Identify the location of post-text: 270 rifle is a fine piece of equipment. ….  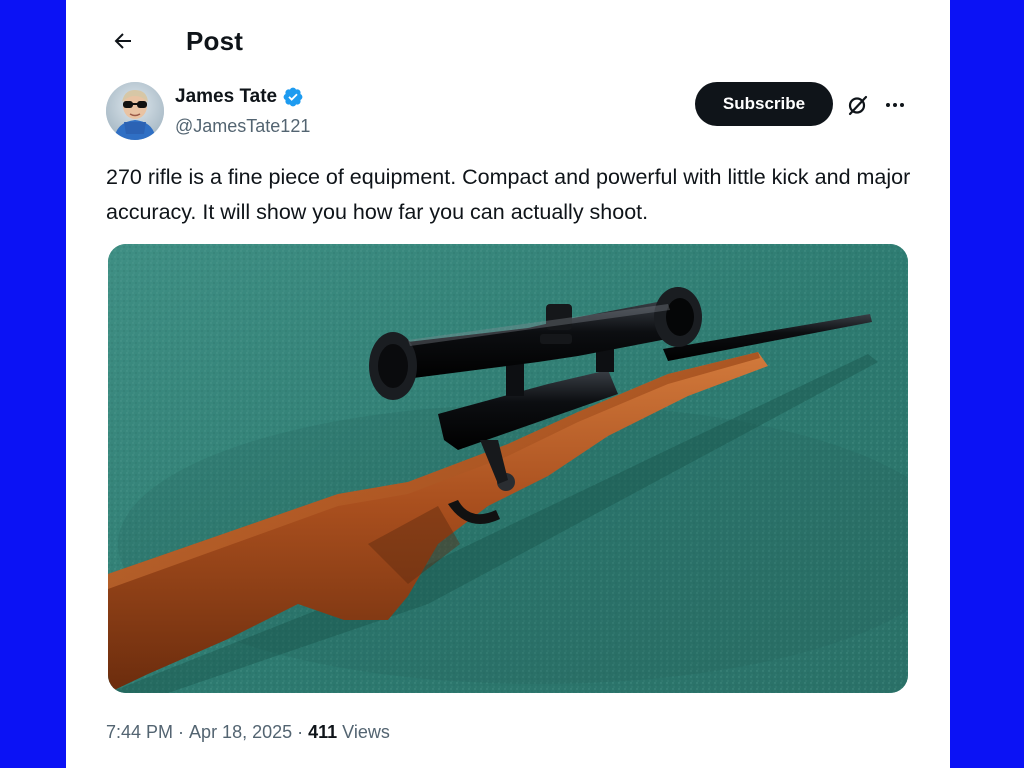
(508, 194).